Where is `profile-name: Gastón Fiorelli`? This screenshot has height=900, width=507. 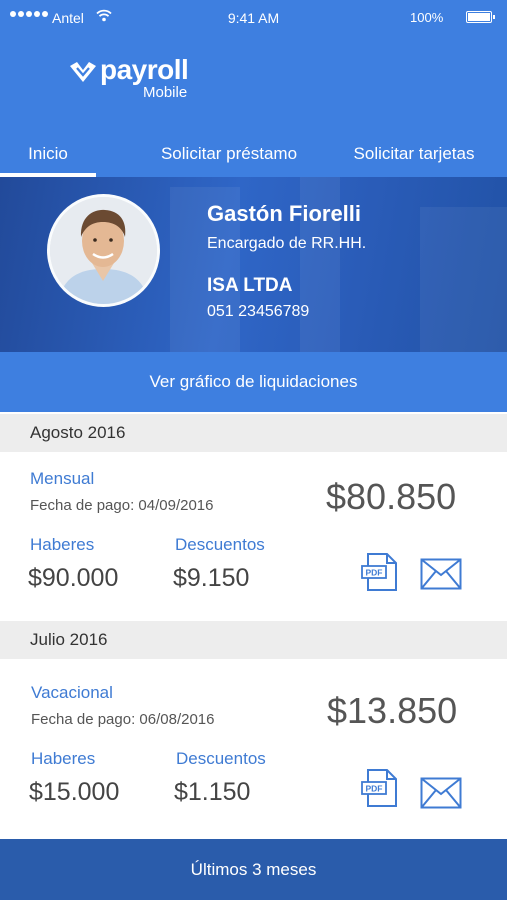
profile-name: Gastón Fiorelli is located at coordinates (284, 213).